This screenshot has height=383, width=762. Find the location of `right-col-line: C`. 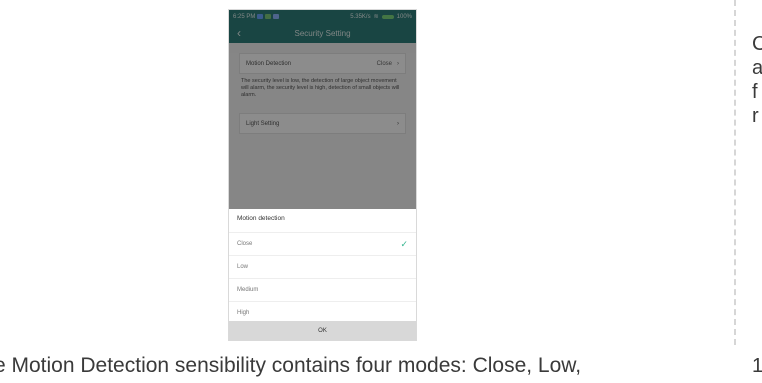

right-col-line: C is located at coordinates (757, 44).